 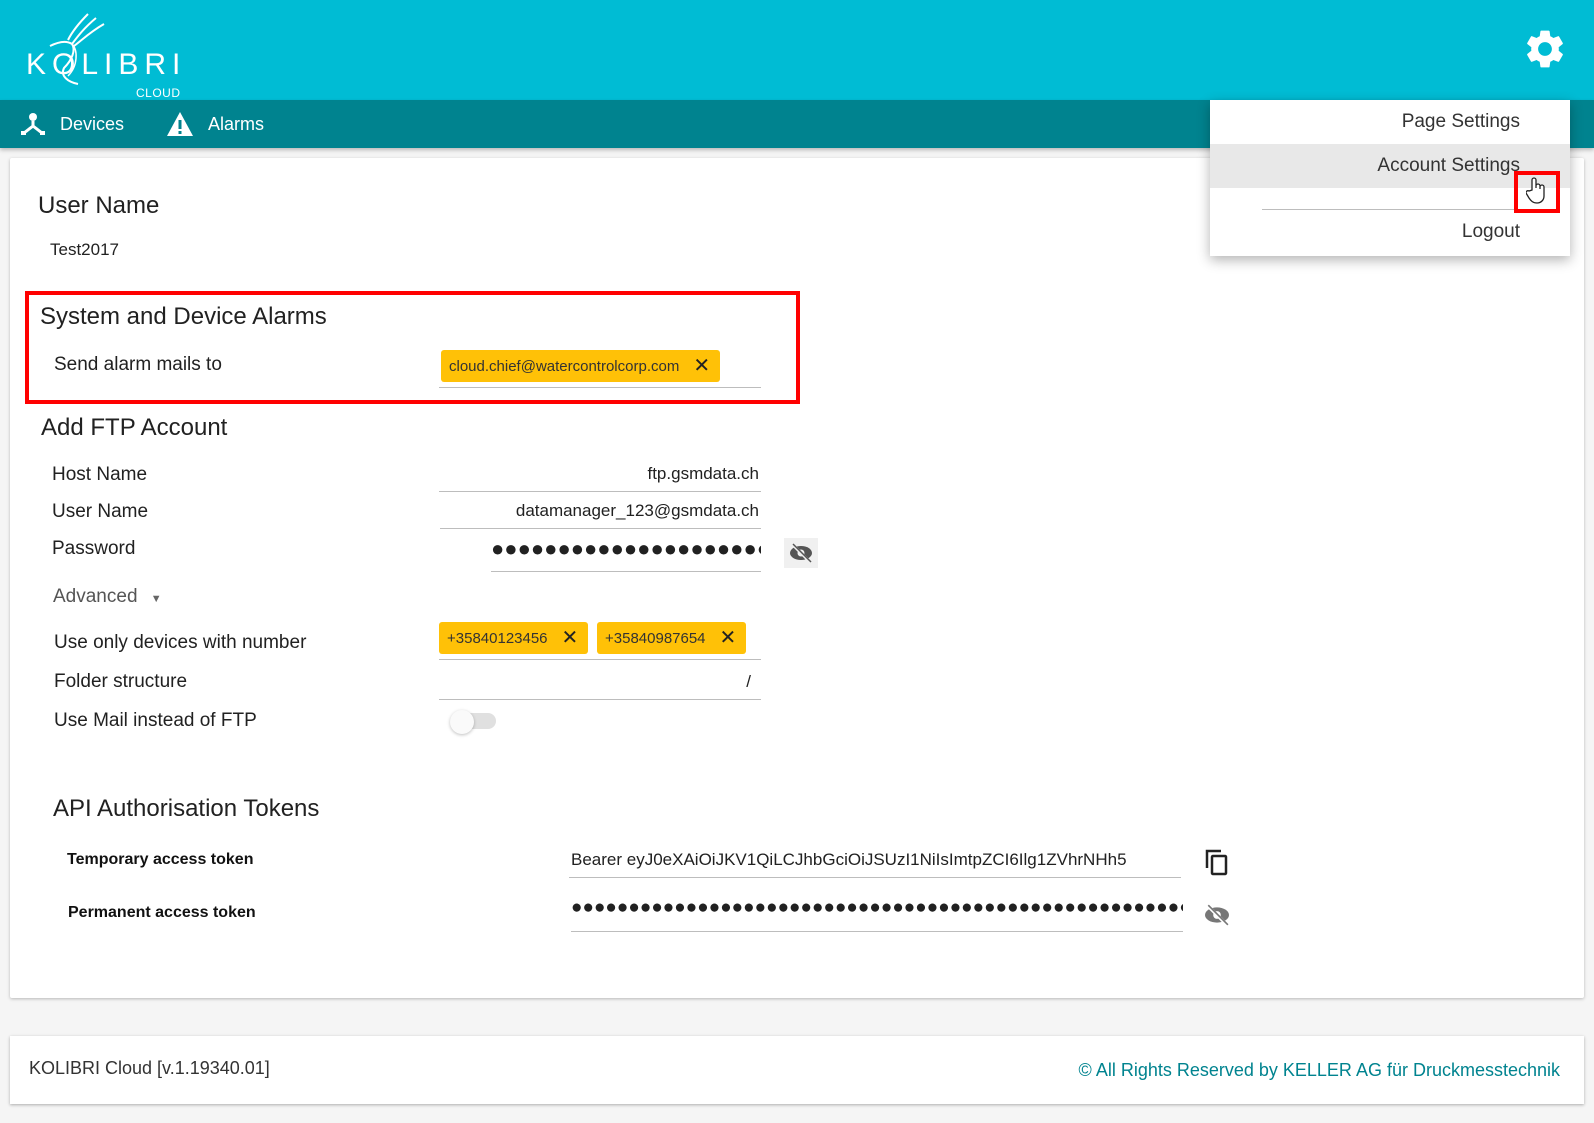 I want to click on folder-structure-value: /, so click(x=748, y=681).